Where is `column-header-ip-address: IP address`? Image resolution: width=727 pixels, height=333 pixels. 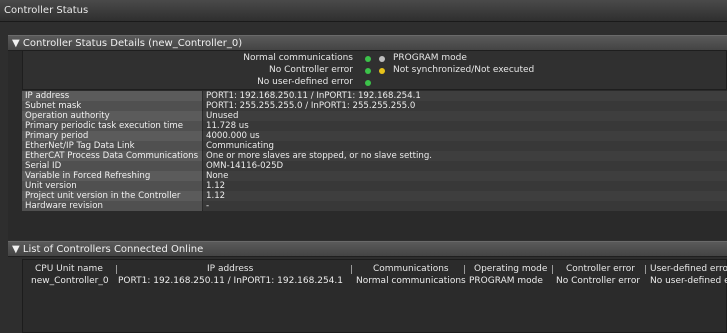 column-header-ip-address: IP address is located at coordinates (230, 269).